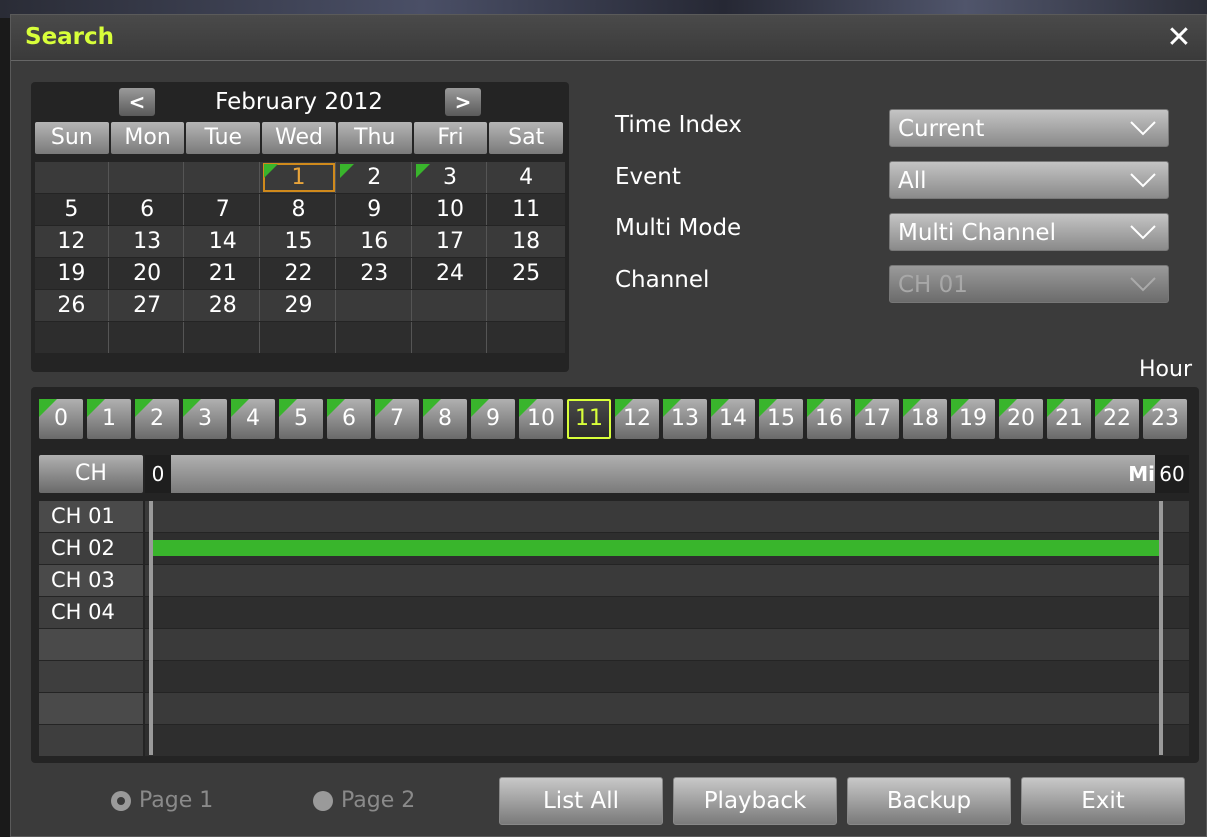 The height and width of the screenshot is (837, 1207). I want to click on hour-button: 13, so click(685, 419).